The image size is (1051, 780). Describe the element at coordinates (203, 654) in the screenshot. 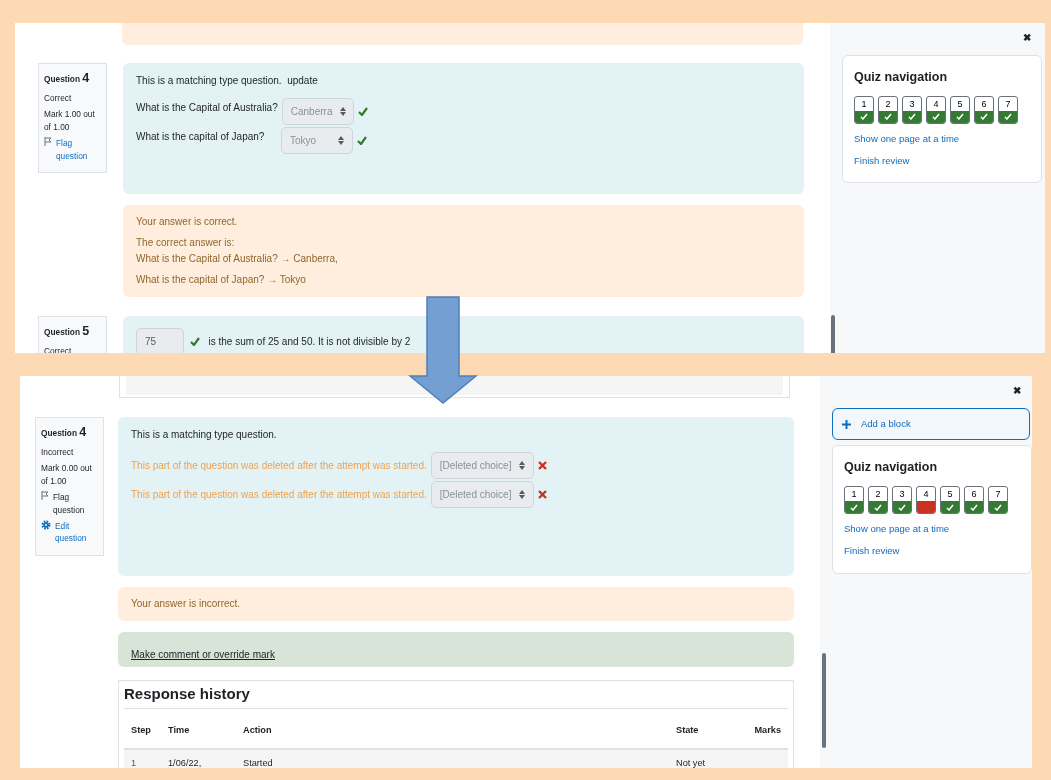

I see `comment-link: Make comment or override mark` at that location.